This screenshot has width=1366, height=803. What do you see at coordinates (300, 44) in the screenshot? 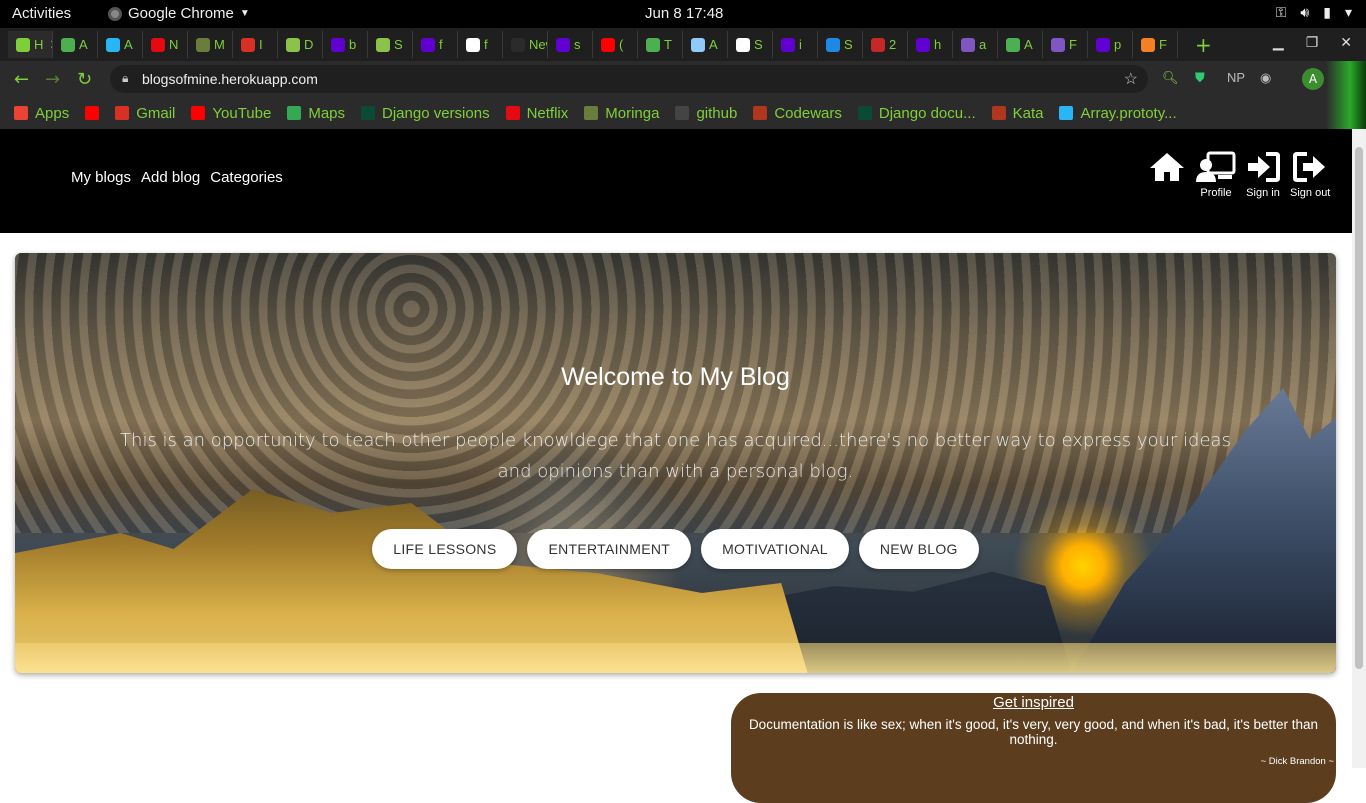
I see `browser-tab: D` at bounding box center [300, 44].